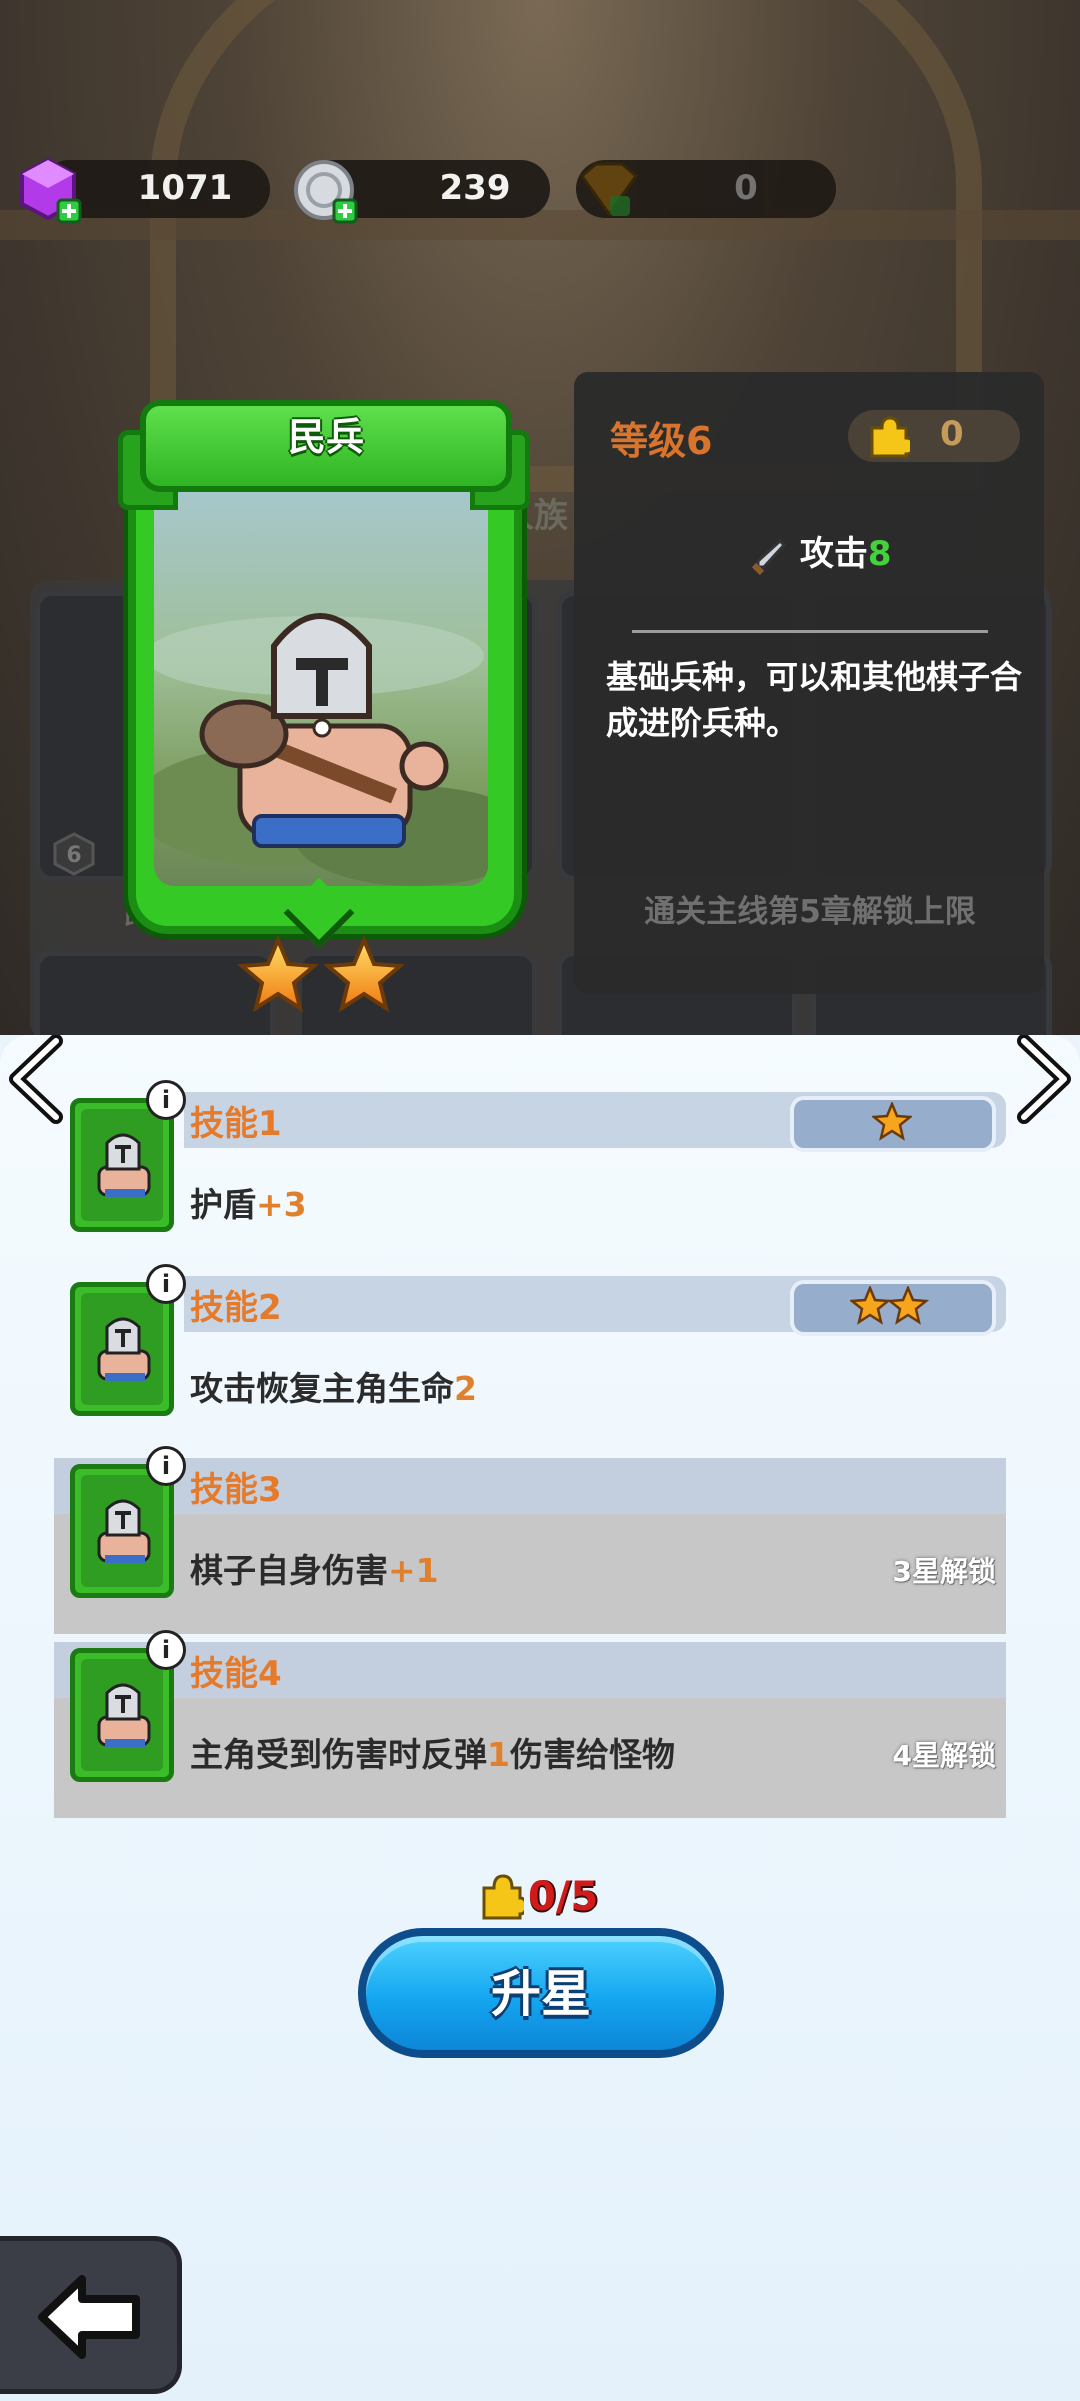 This screenshot has width=1080, height=2401. What do you see at coordinates (432, 1754) in the screenshot?
I see `skill-description: 主角受到伤害时反弹1伤害给怪物` at bounding box center [432, 1754].